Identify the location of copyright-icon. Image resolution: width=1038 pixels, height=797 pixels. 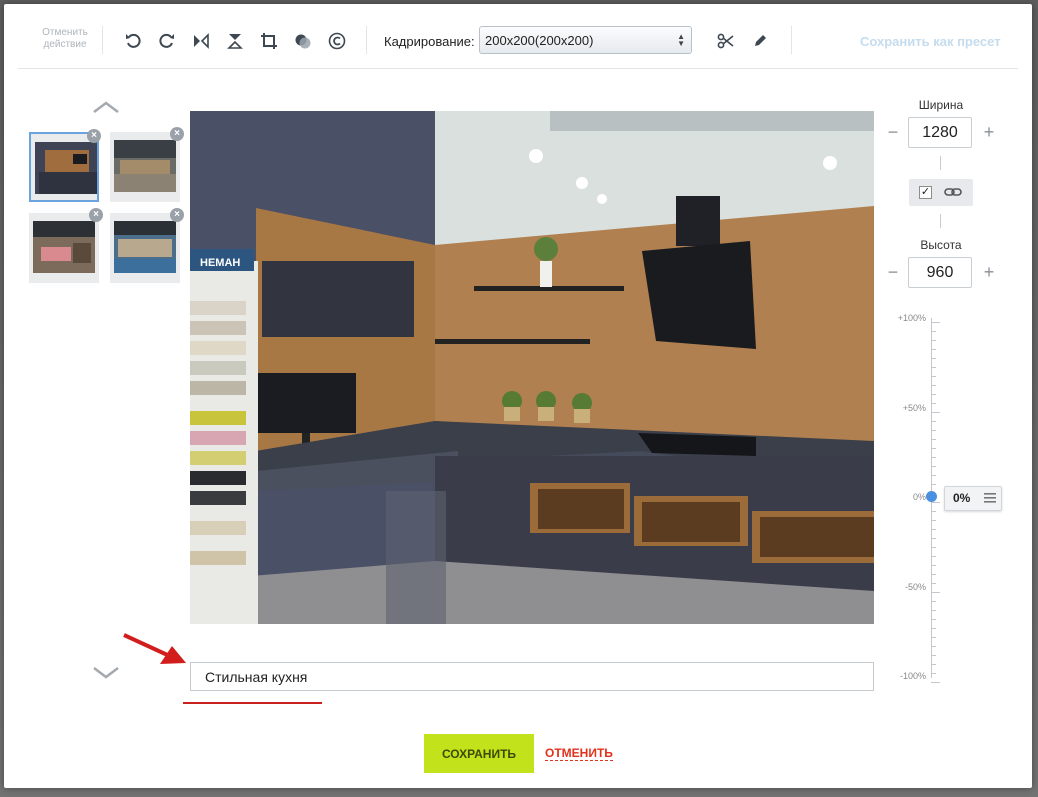
(337, 41).